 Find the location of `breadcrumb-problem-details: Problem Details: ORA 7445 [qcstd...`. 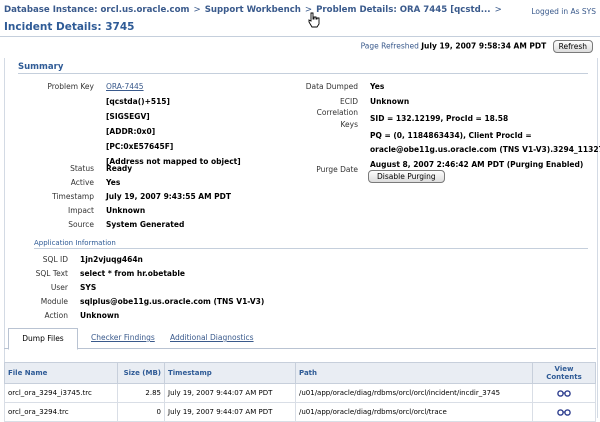

breadcrumb-problem-details: Problem Details: ORA 7445 [qcstd... is located at coordinates (403, 10).